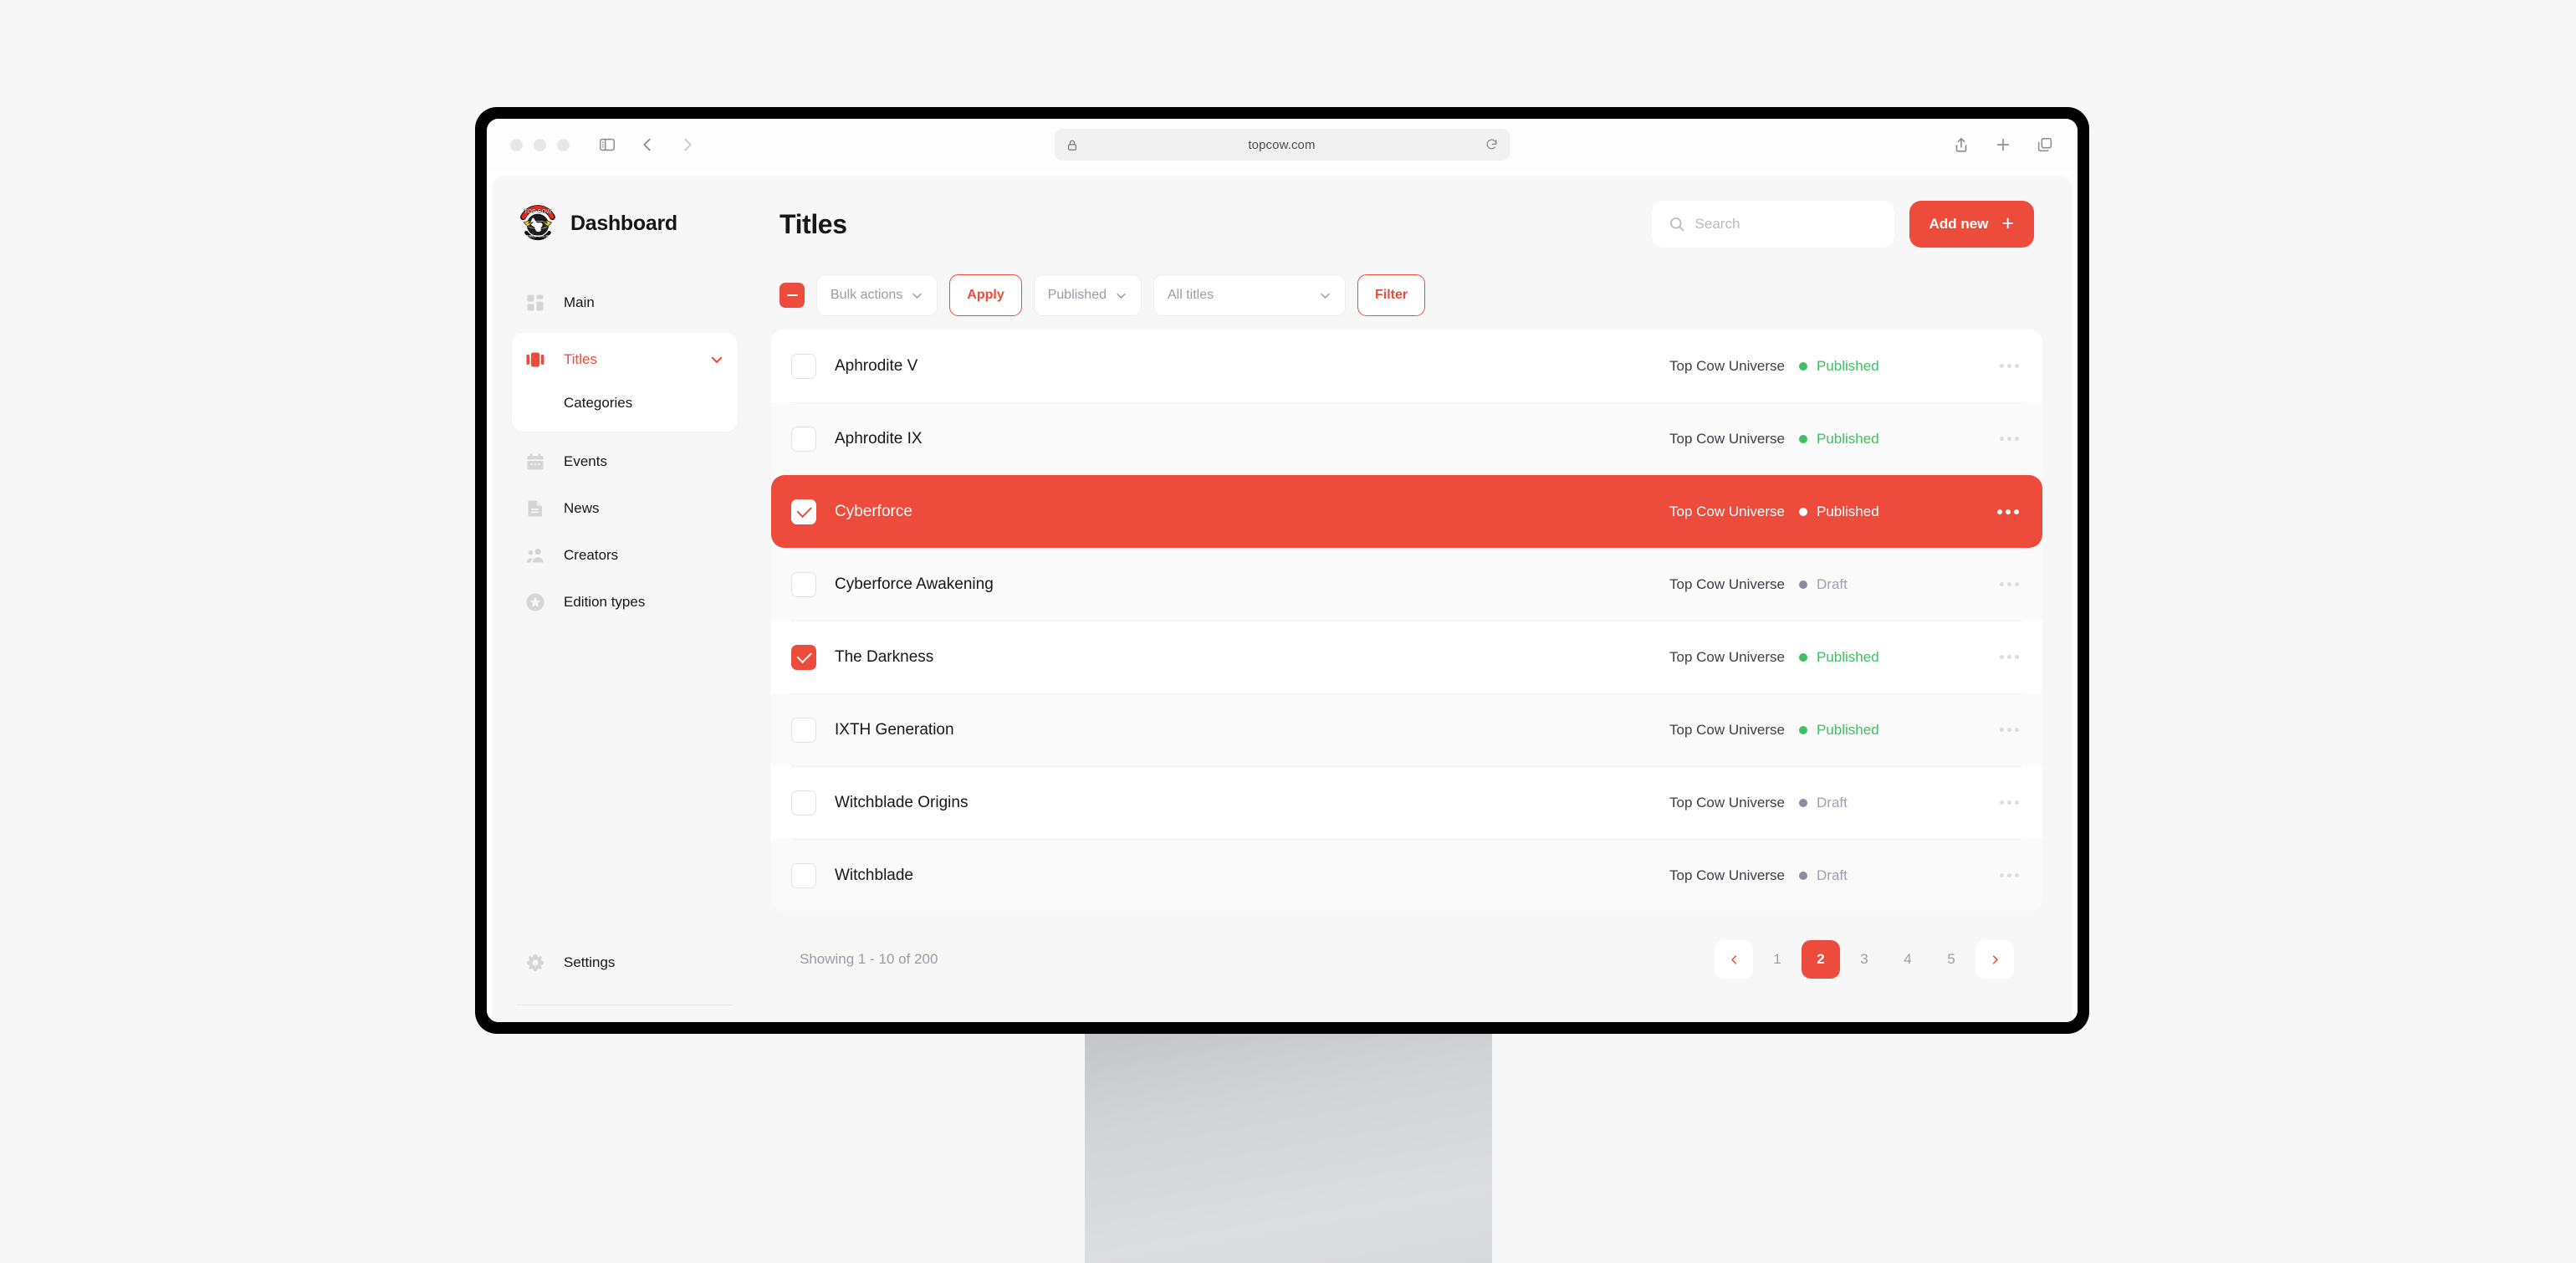 The height and width of the screenshot is (1263, 2576). What do you see at coordinates (1951, 959) in the screenshot?
I see `pagination-page-5: 5` at bounding box center [1951, 959].